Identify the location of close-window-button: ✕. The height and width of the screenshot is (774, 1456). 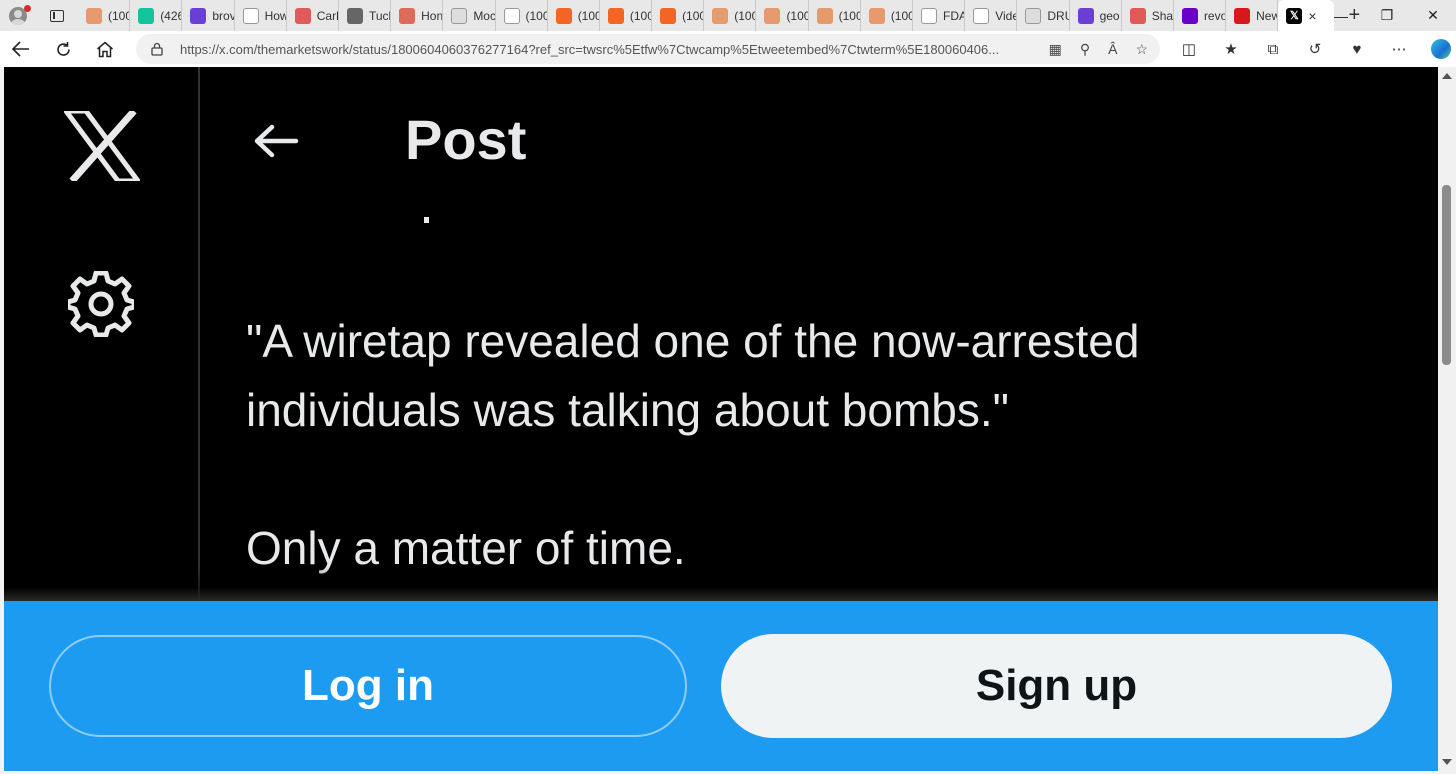
(1433, 15).